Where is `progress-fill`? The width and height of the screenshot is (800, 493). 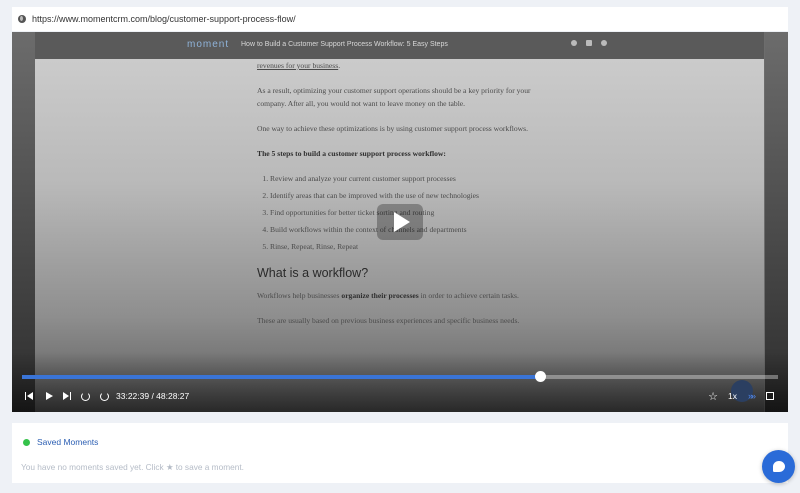 progress-fill is located at coordinates (281, 377).